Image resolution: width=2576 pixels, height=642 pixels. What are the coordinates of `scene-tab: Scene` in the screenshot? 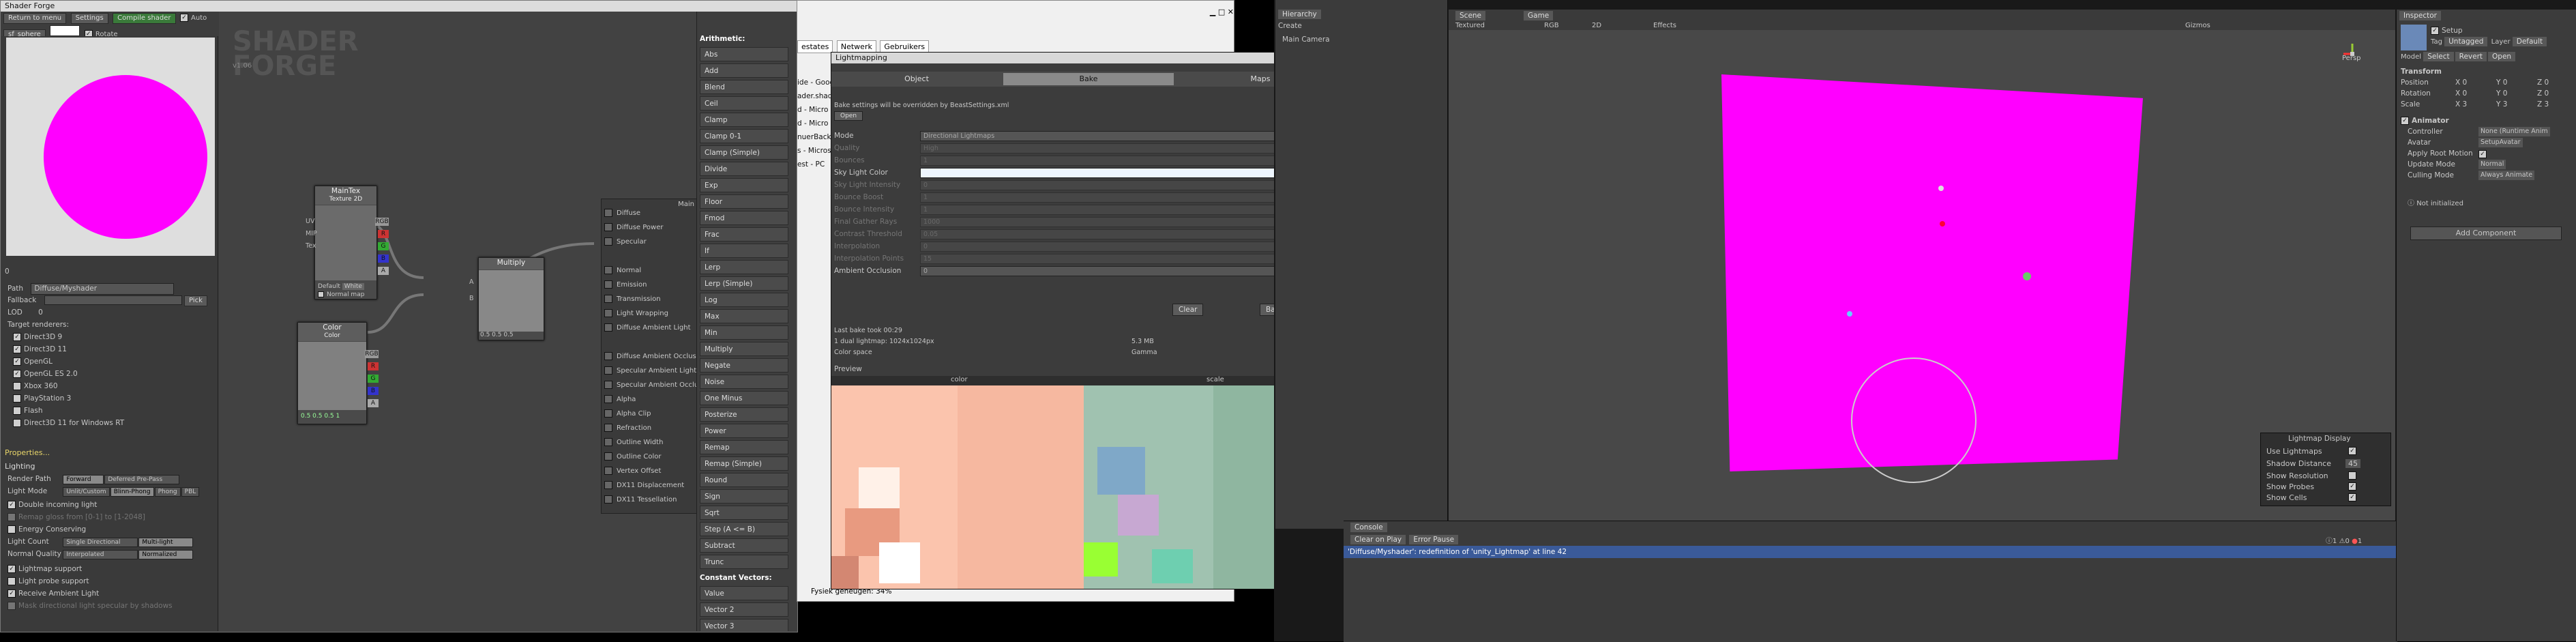 It's located at (1470, 16).